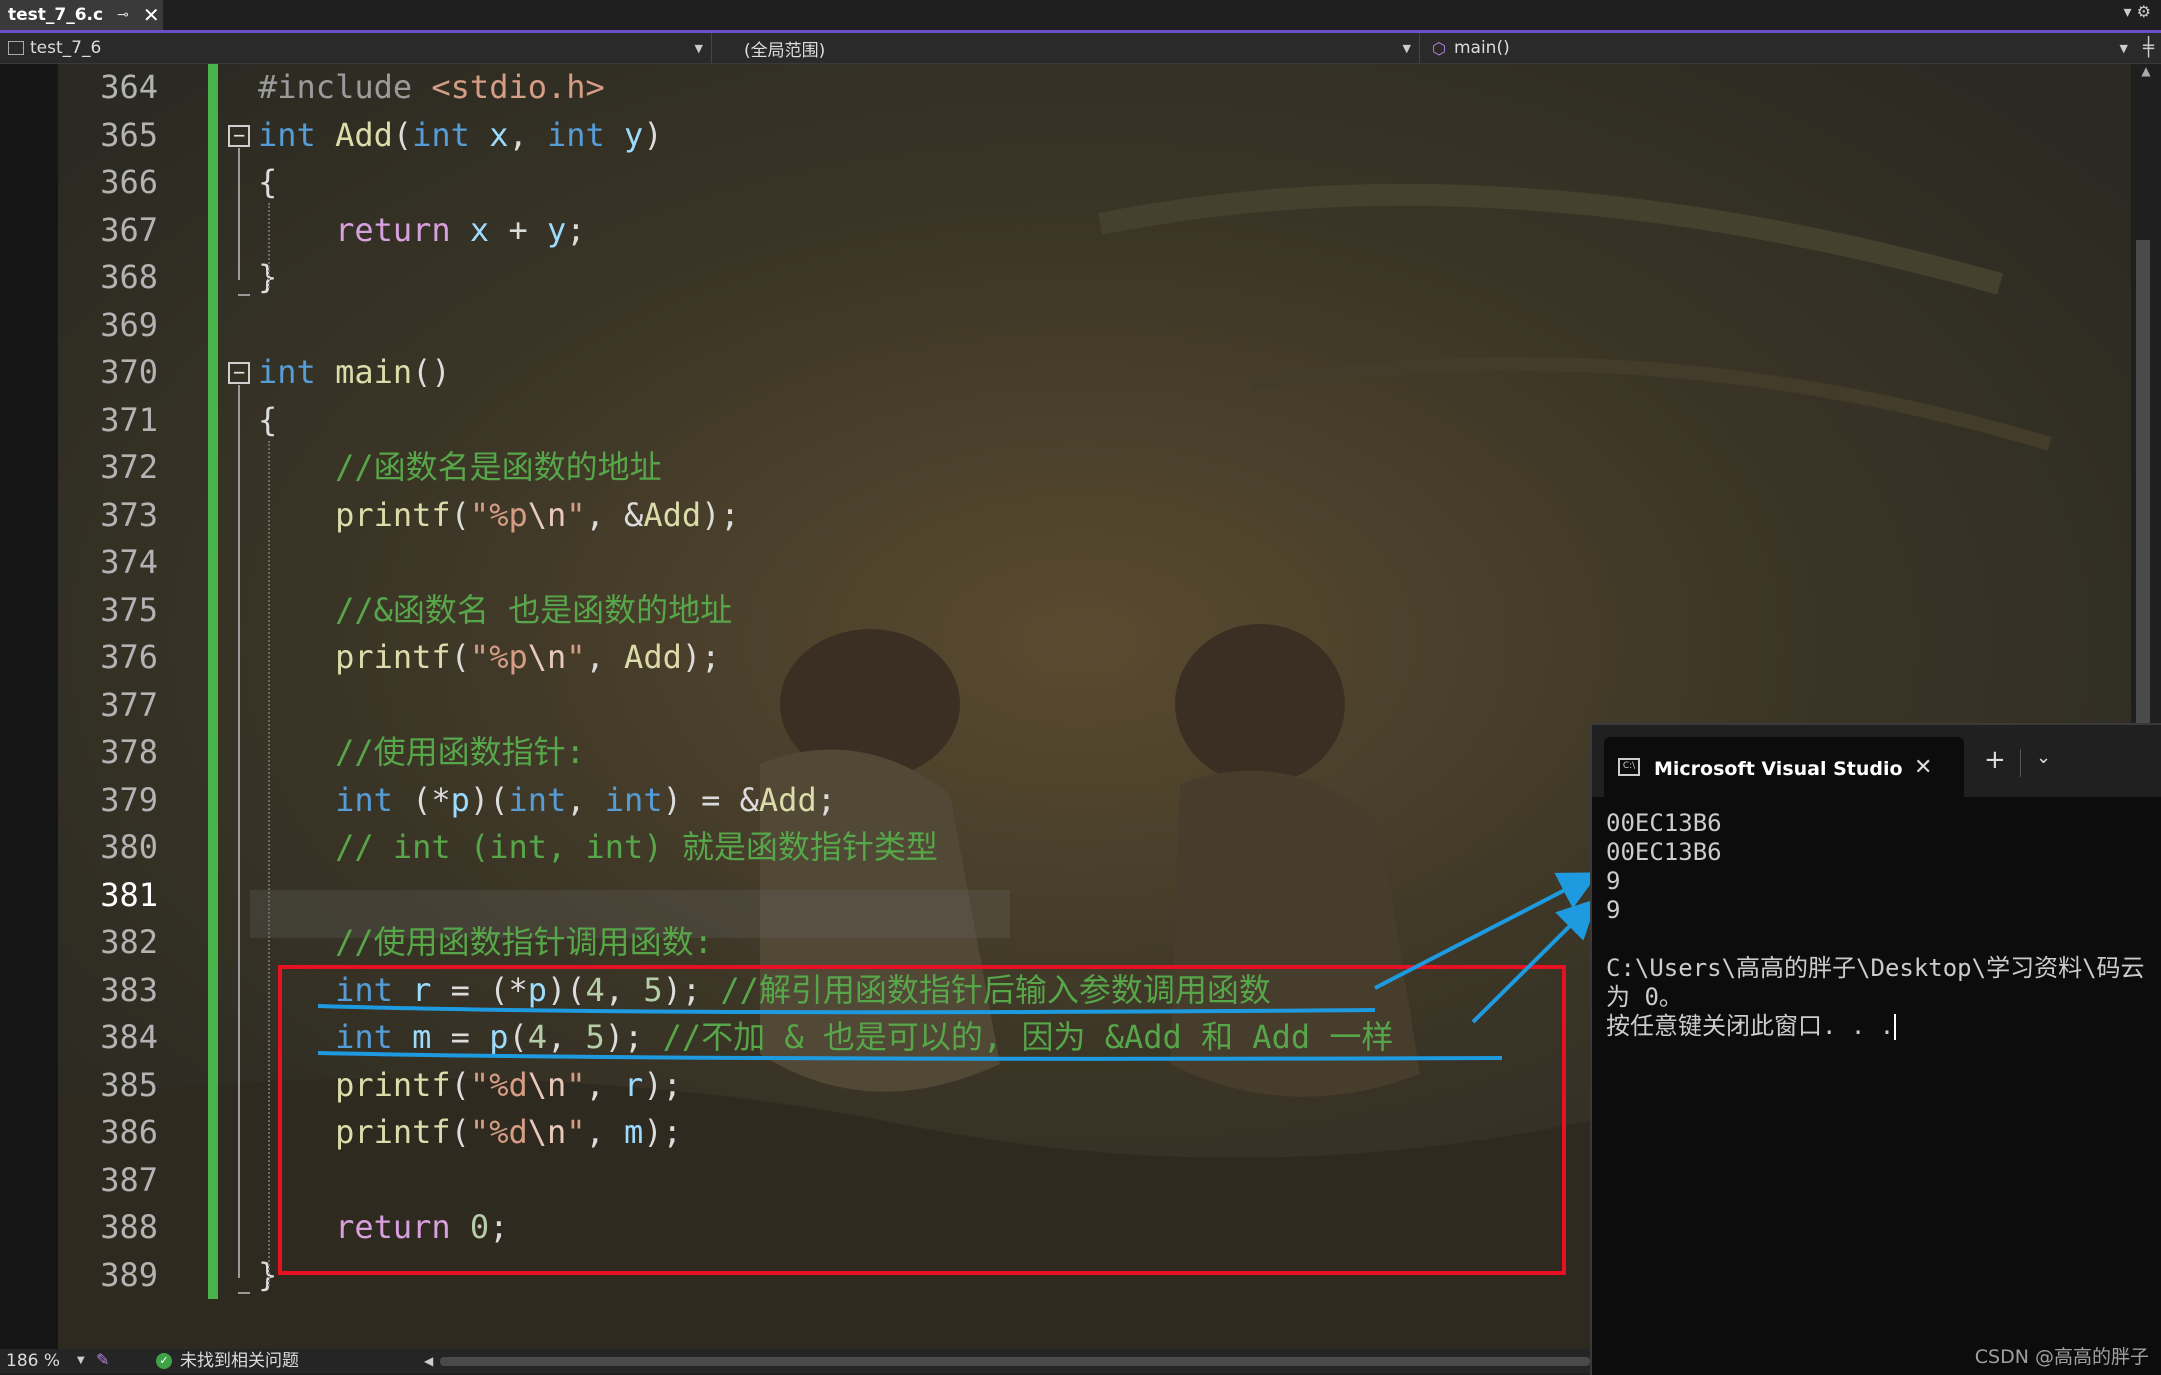 This screenshot has width=2161, height=1375. Describe the element at coordinates (2137, 11) in the screenshot. I see `tab-overflow-and-settings: ▾ ⚙` at that location.